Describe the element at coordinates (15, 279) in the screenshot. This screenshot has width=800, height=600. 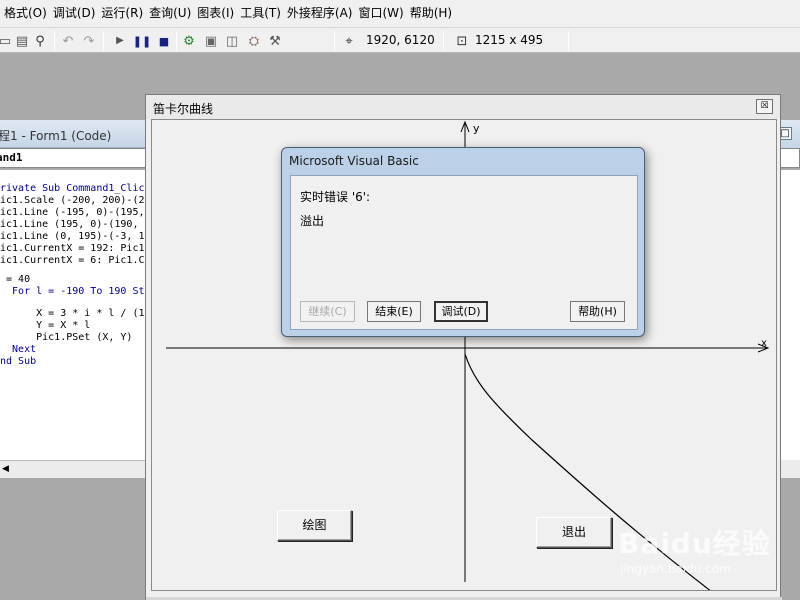
I see `code-line: = 40` at that location.